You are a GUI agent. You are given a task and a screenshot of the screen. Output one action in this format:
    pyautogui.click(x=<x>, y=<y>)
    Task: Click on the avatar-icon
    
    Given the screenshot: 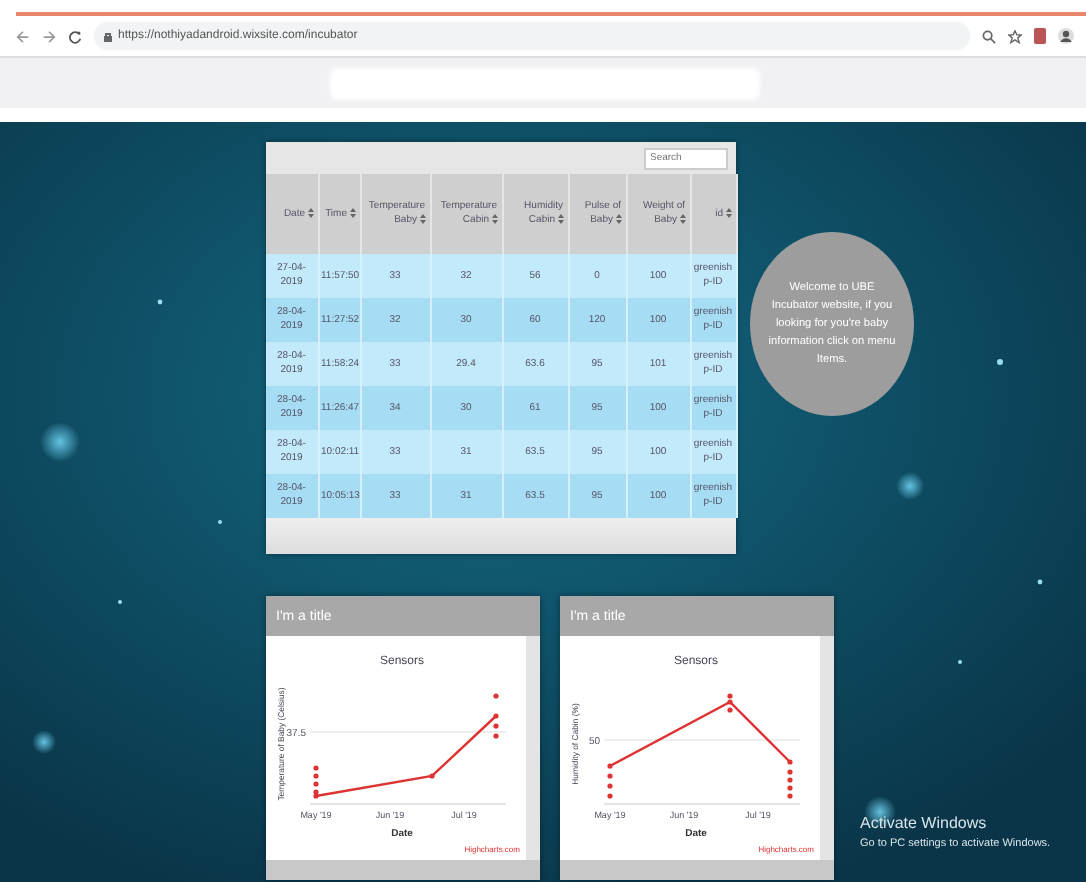 What is the action you would take?
    pyautogui.click(x=1066, y=36)
    